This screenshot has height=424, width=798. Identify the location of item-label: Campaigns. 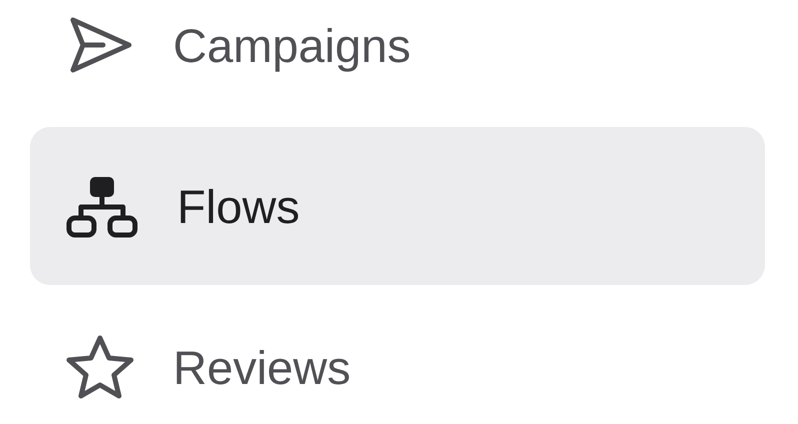
(292, 45).